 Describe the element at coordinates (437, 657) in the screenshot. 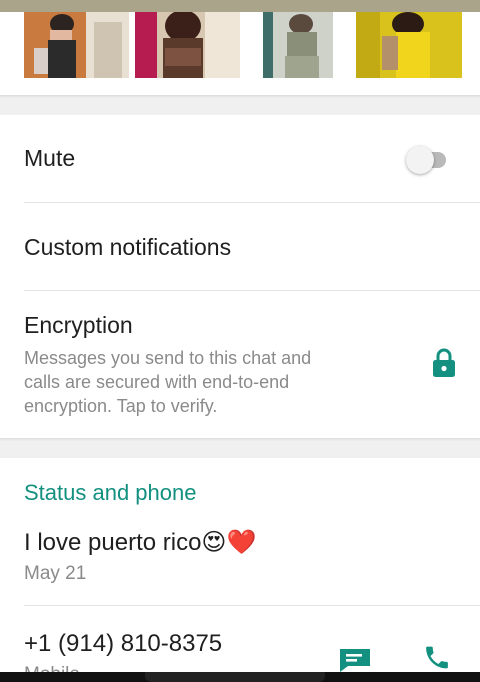

I see `phone-icon` at that location.